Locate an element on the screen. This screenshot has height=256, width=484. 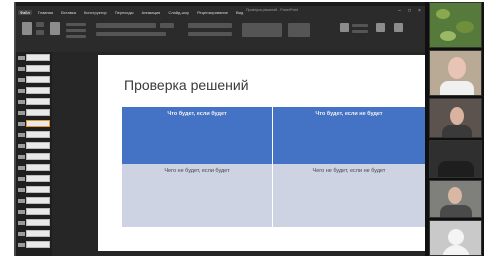
font-size-select is located at coordinates (167, 25).